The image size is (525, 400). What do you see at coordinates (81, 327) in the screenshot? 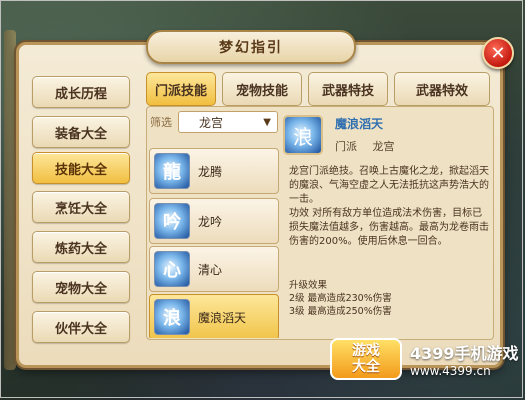
I see `sidebar-item-partners: 伙伴大全` at bounding box center [81, 327].